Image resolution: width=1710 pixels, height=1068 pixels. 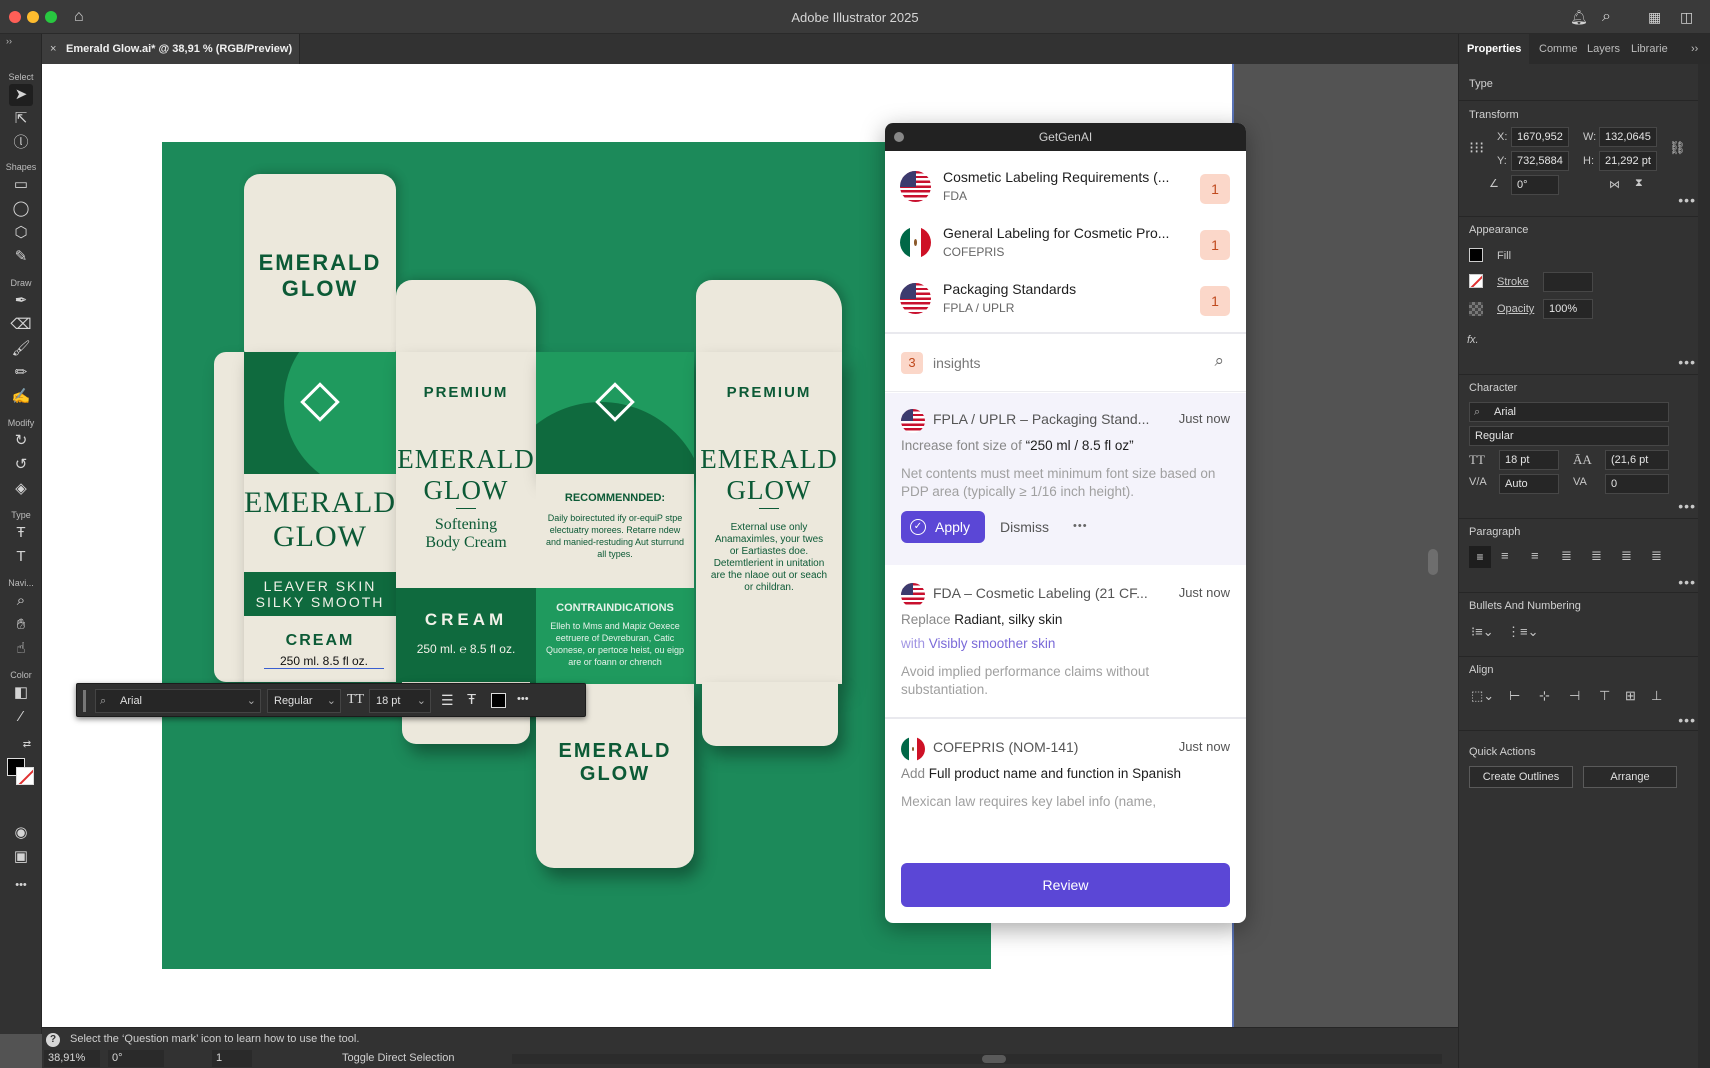 What do you see at coordinates (1568, 309) in the screenshot?
I see `opacity-field: 100%` at bounding box center [1568, 309].